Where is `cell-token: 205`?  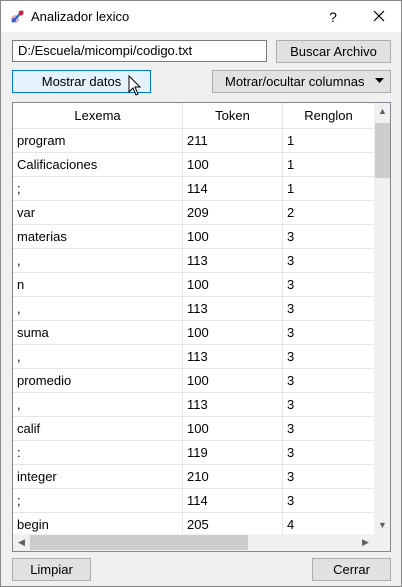
cell-token: 205 is located at coordinates (233, 524).